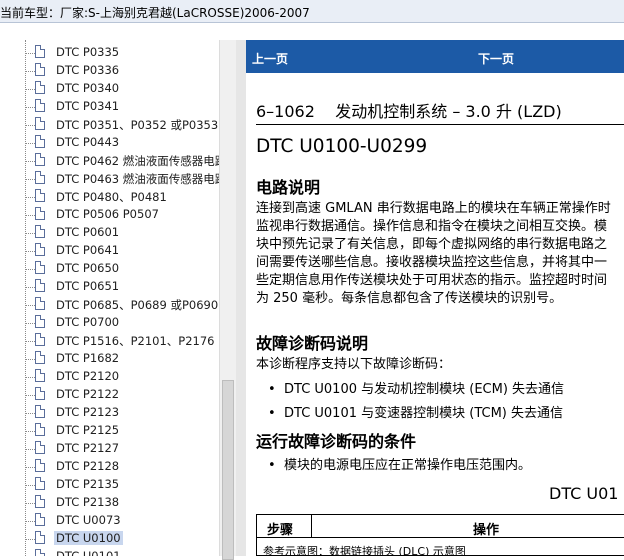 Image resolution: width=624 pixels, height=560 pixels. I want to click on tree-item: DTC P0341, so click(110, 107).